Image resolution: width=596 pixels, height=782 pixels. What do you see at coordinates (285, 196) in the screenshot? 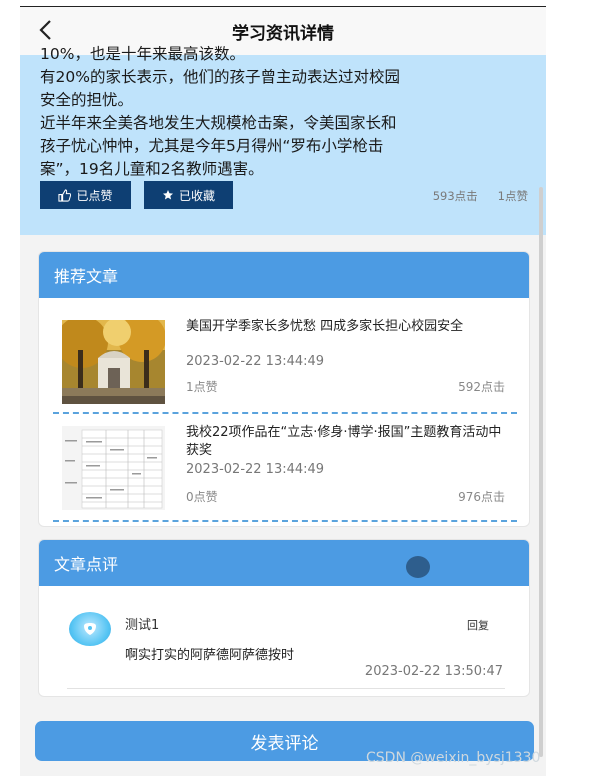
I see `article-actions: 已点赞 已收藏 593点击 1点赞` at bounding box center [285, 196].